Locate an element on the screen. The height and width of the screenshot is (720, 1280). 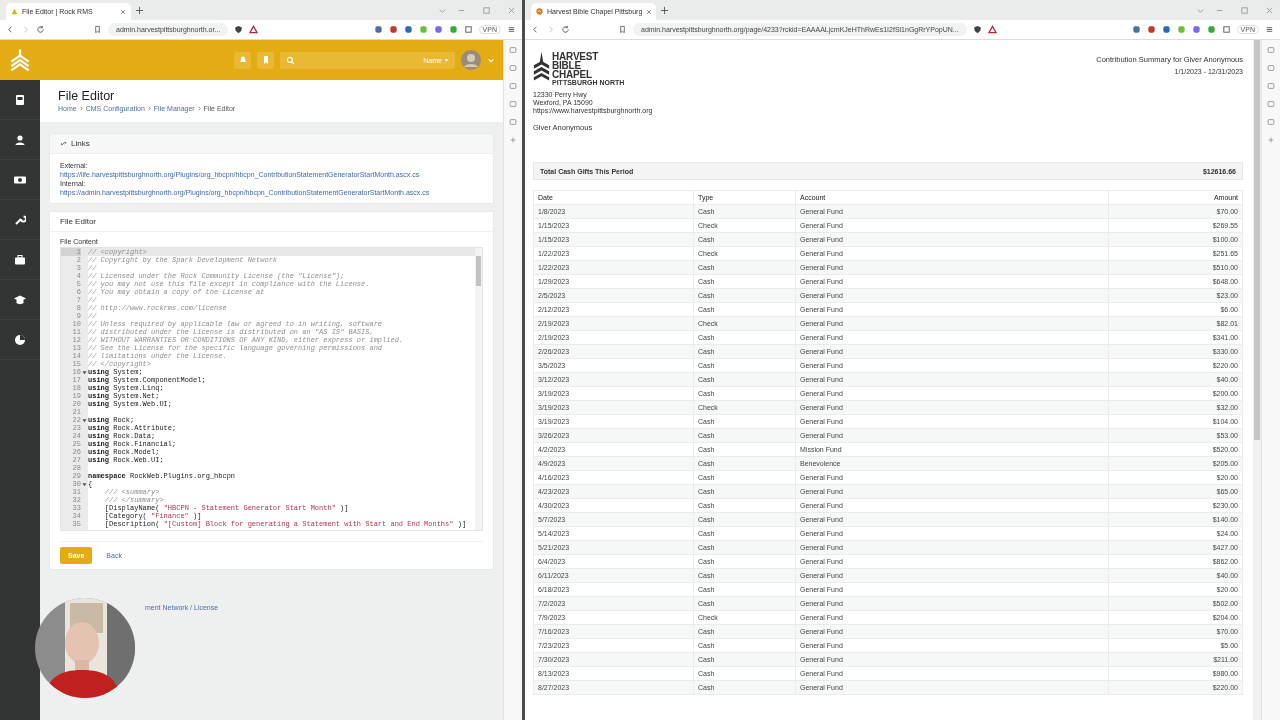
panel-title: File Editor is located at coordinates (78, 221).